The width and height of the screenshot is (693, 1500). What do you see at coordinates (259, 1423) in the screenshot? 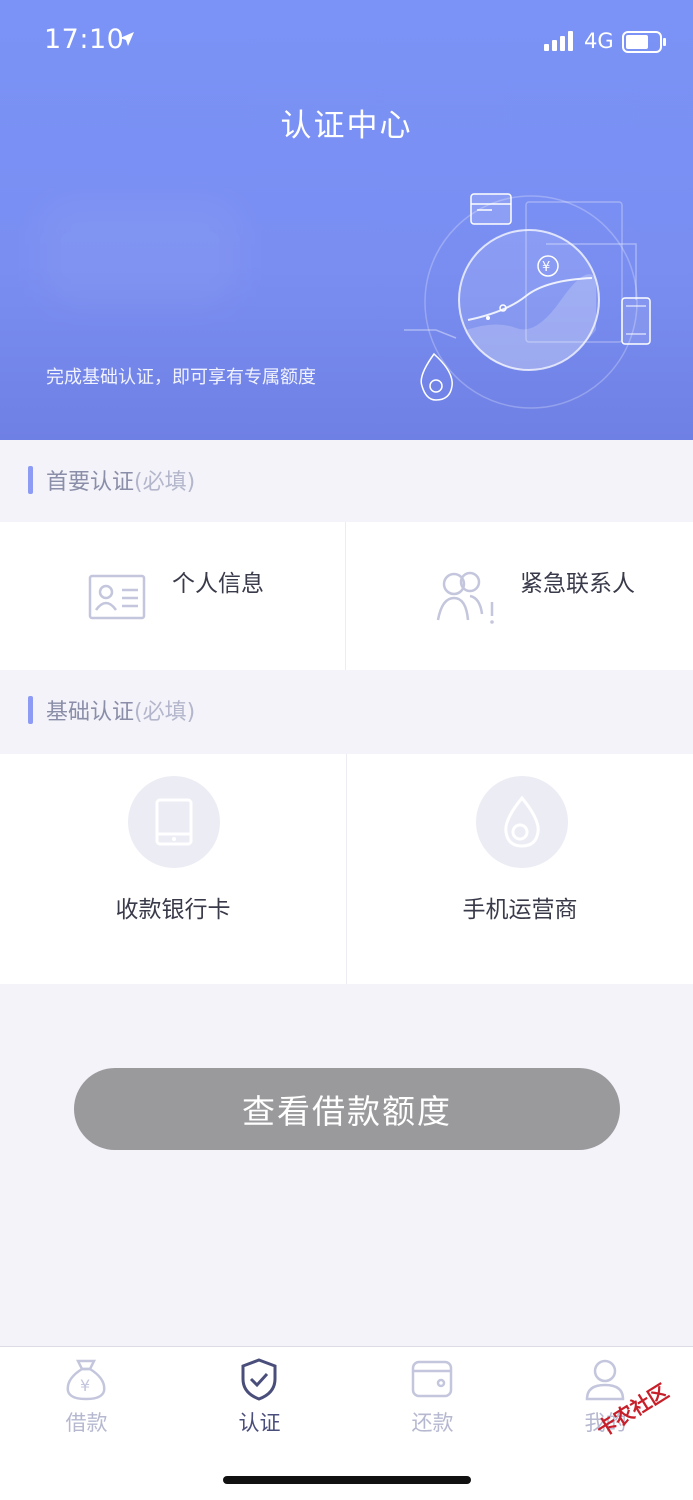
I see `tab-verify-label: 认证` at bounding box center [259, 1423].